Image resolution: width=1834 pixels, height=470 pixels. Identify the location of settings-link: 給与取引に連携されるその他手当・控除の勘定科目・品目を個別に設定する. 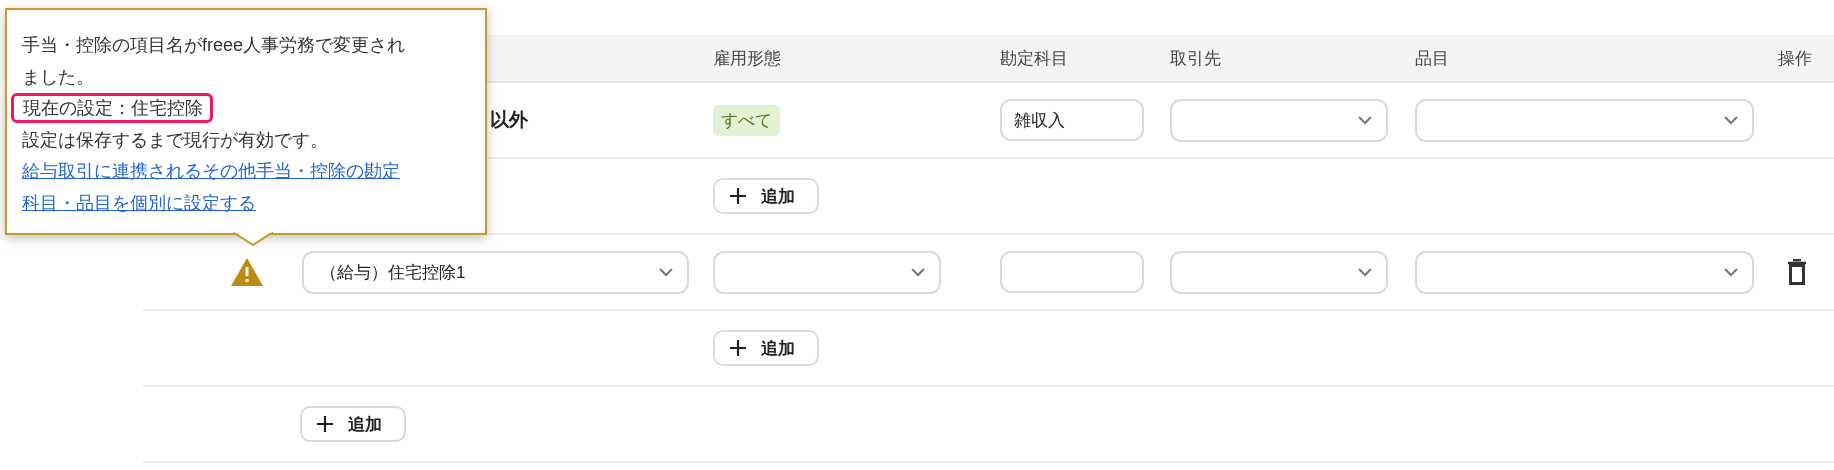
(219, 187).